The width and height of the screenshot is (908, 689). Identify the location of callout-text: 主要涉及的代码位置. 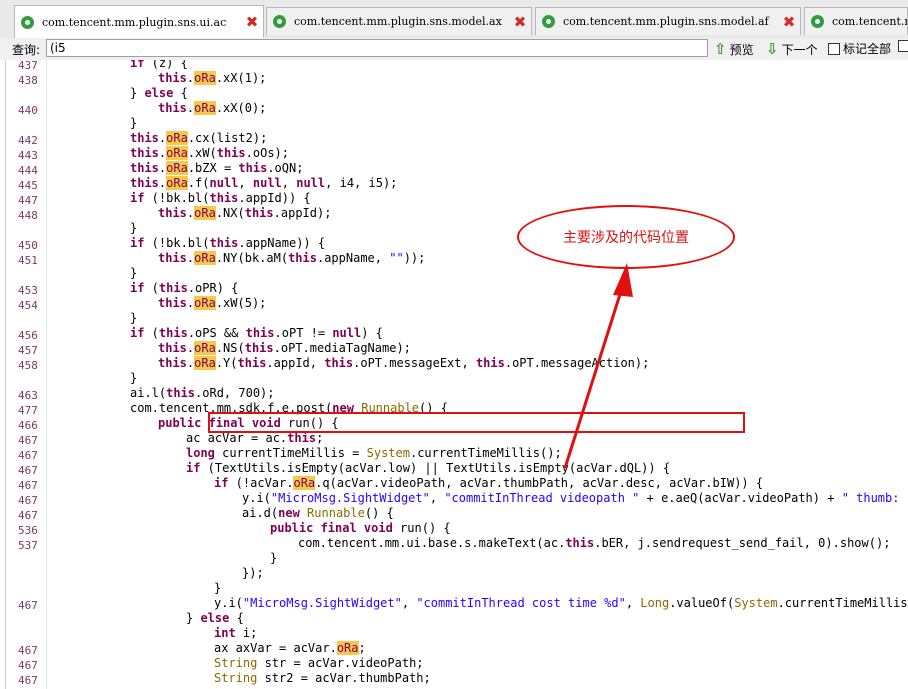
(626, 238).